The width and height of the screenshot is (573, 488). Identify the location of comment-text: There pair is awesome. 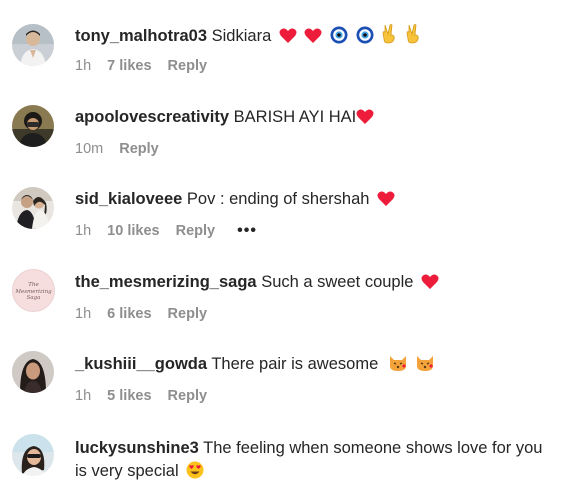
(295, 364).